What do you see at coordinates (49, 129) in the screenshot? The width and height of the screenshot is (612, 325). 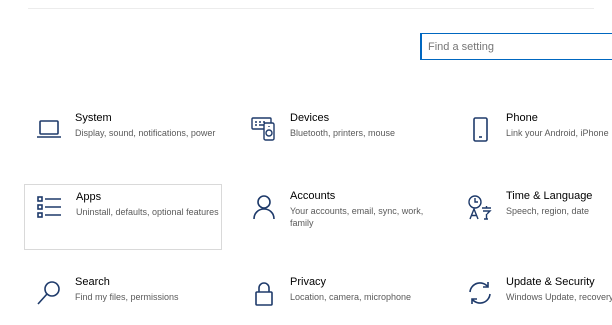 I see `laptop-icon` at bounding box center [49, 129].